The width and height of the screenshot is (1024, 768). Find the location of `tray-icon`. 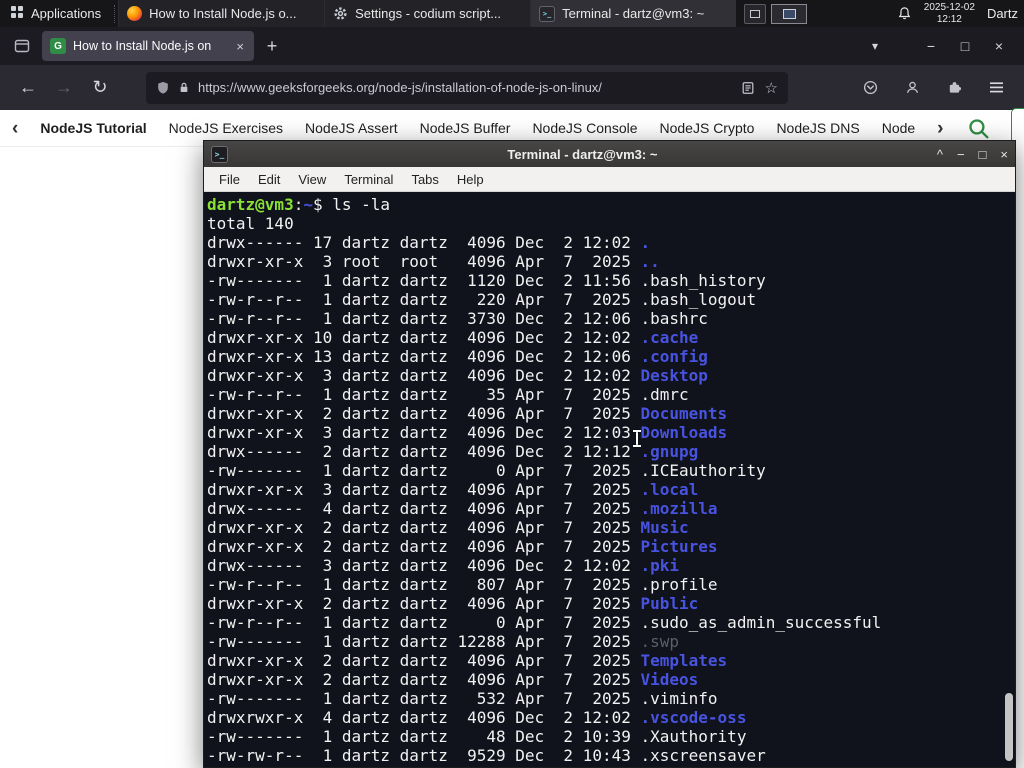

tray-icon is located at coordinates (755, 13).